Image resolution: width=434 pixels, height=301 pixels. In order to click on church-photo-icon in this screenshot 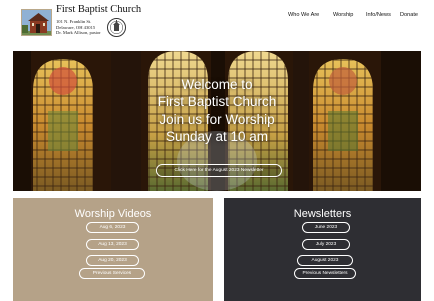, I will do `click(36, 22)`.